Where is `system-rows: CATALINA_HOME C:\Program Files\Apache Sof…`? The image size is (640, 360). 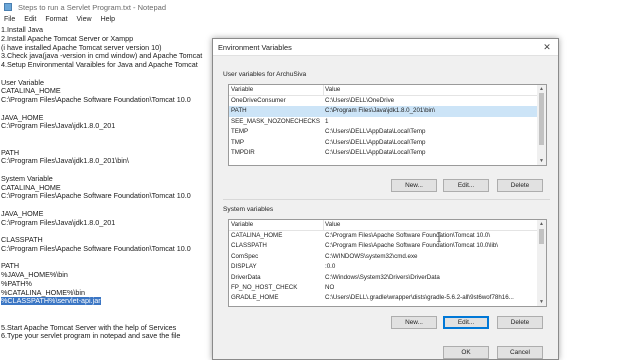
system-rows: CATALINA_HOME C:\Program Files\Apache Sof… is located at coordinates (387, 267).